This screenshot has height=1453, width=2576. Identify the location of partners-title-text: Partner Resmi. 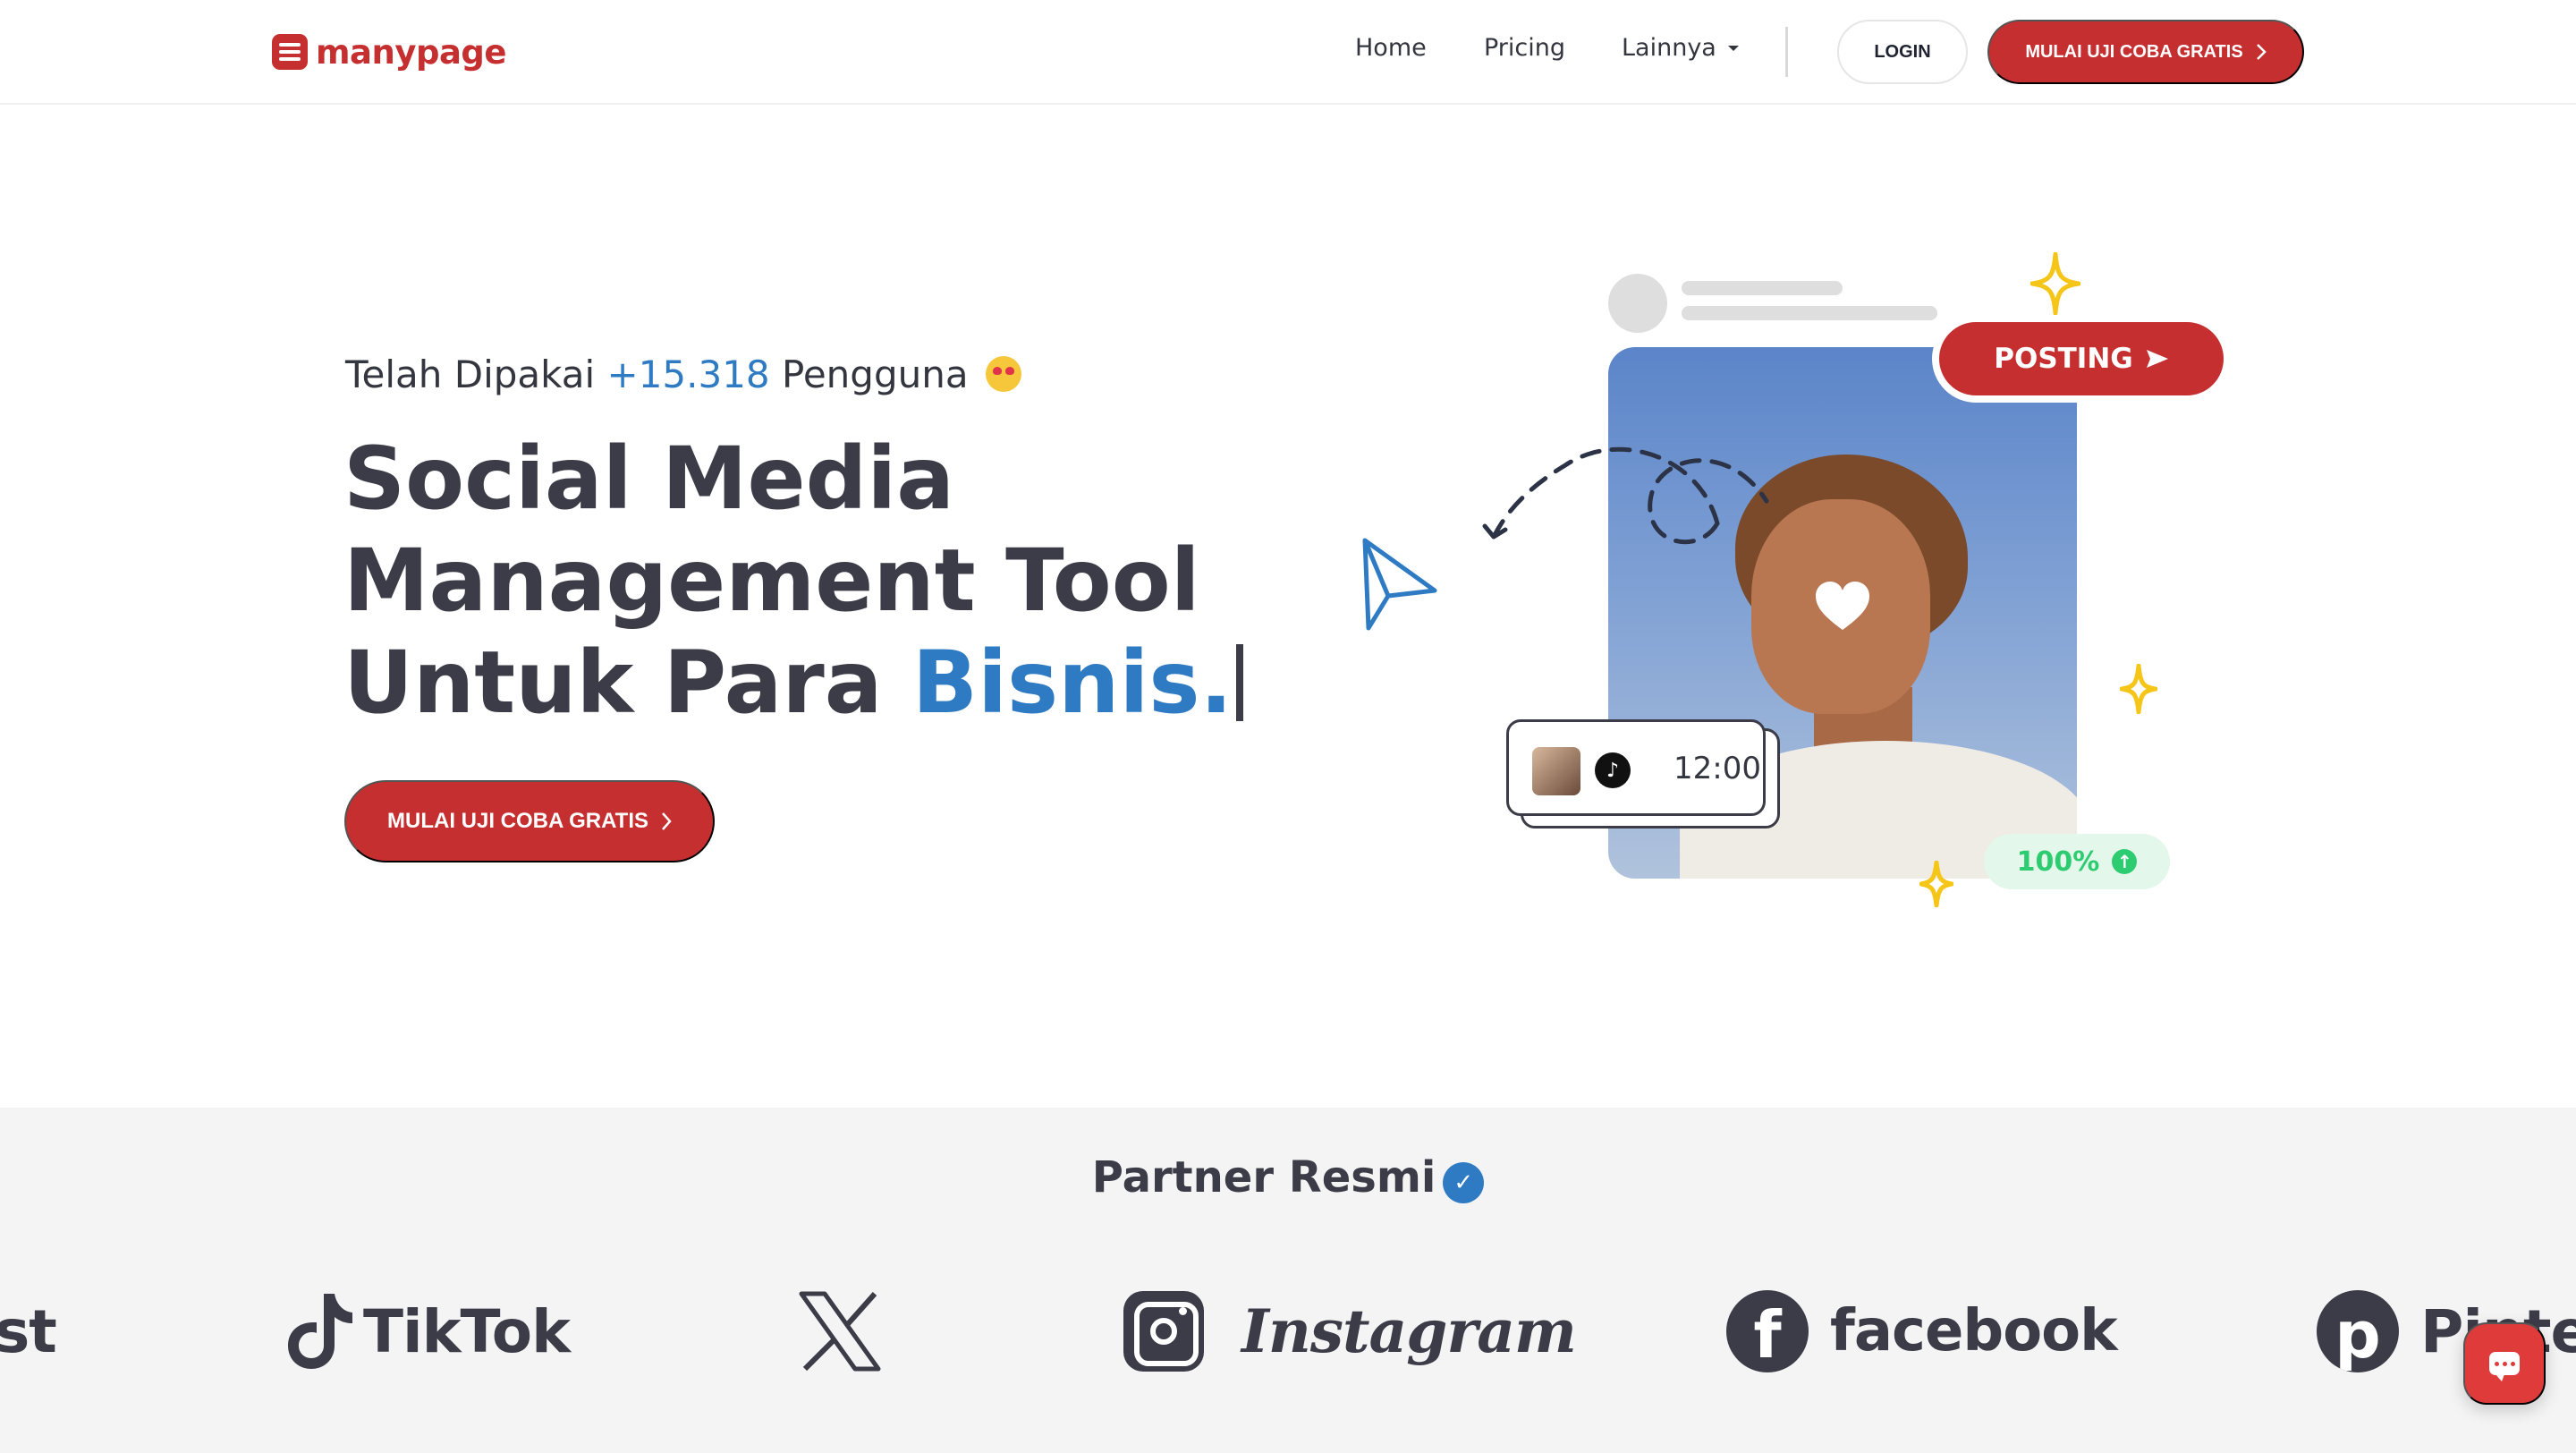
(1263, 1177).